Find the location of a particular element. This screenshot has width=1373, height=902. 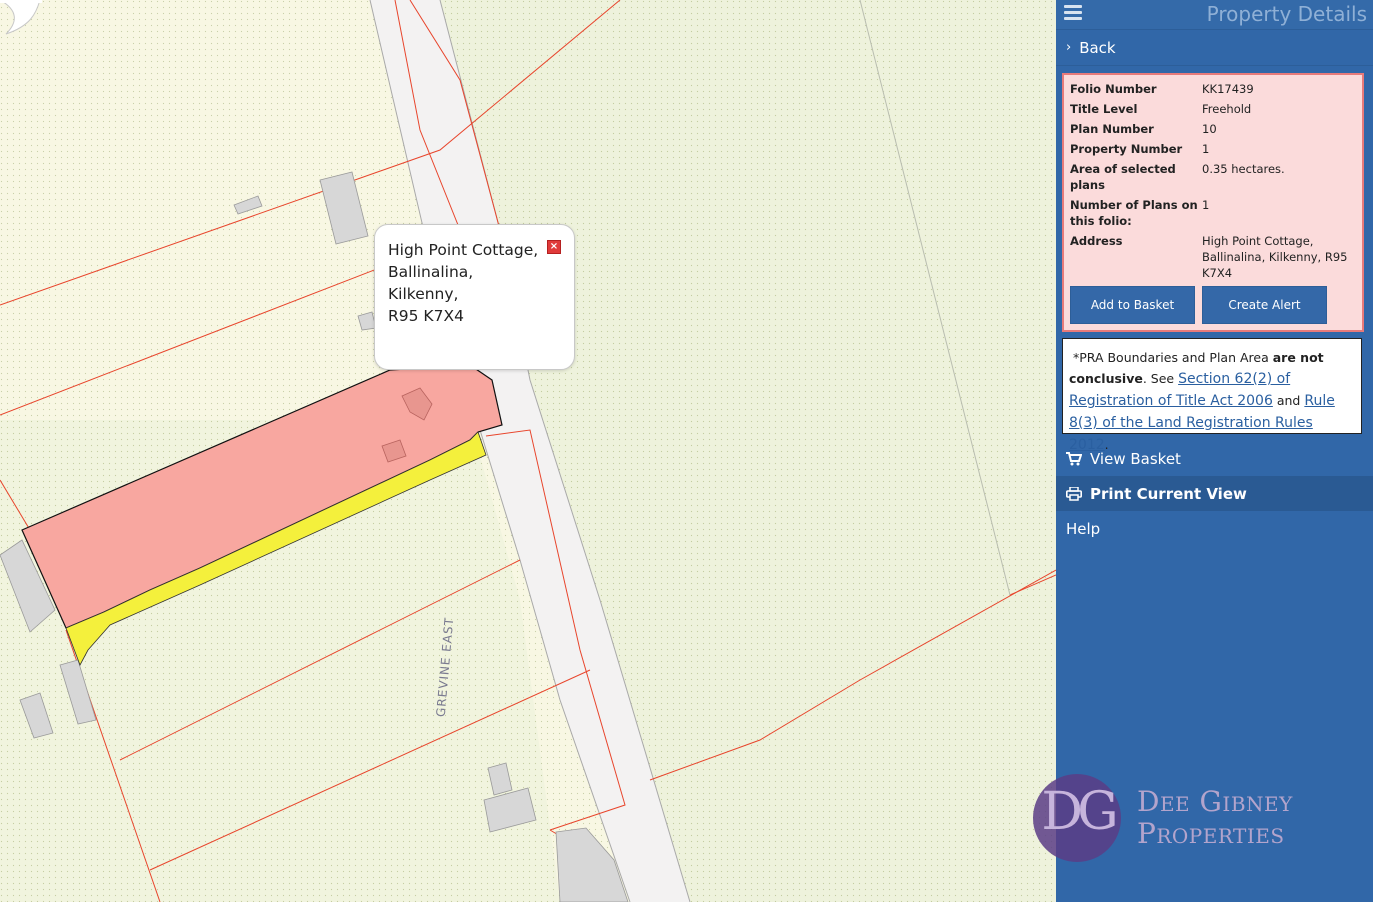

popup-line-4: R95 K7X4 is located at coordinates (426, 316).